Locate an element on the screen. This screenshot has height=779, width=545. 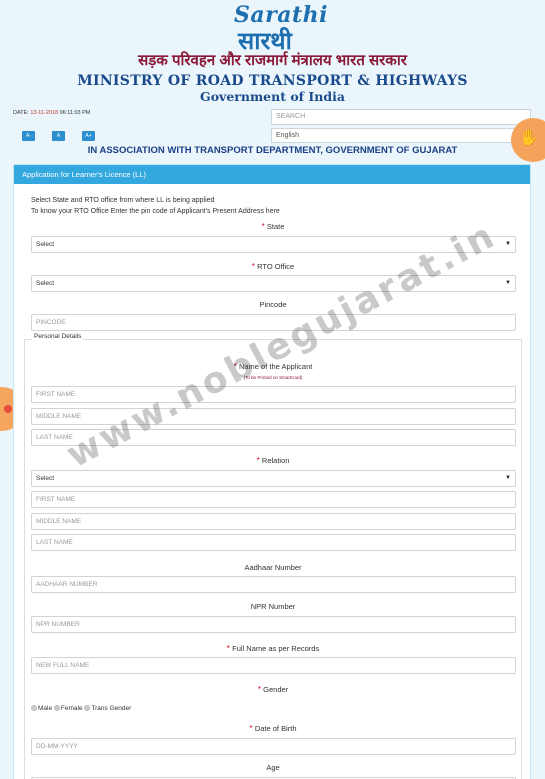
date-value: 13-11-2018 is located at coordinates (44, 113).